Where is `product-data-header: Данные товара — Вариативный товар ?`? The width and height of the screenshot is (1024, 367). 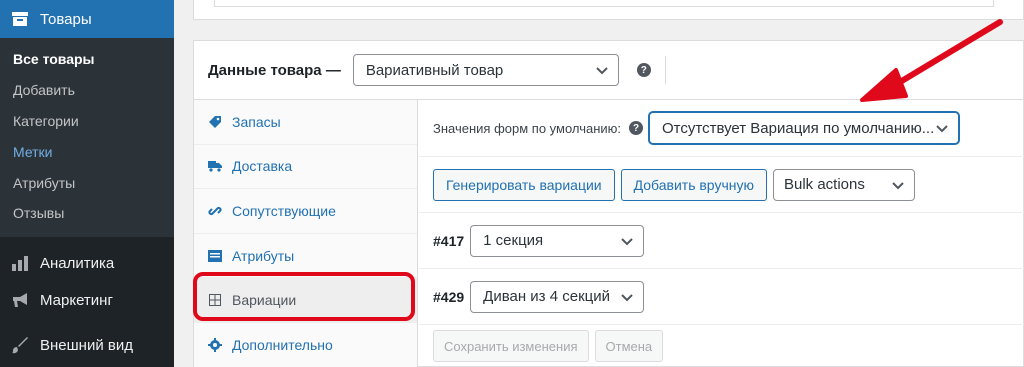
product-data-header: Данные товара — Вариативный товар ? is located at coordinates (608, 70).